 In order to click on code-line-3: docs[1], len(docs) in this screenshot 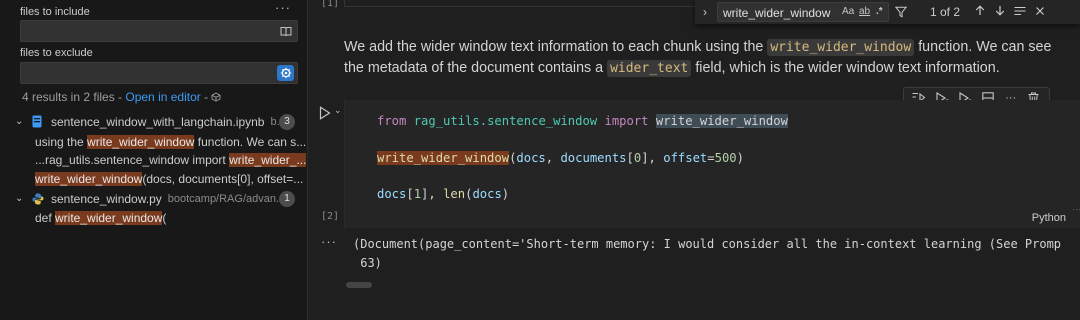, I will do `click(443, 194)`.